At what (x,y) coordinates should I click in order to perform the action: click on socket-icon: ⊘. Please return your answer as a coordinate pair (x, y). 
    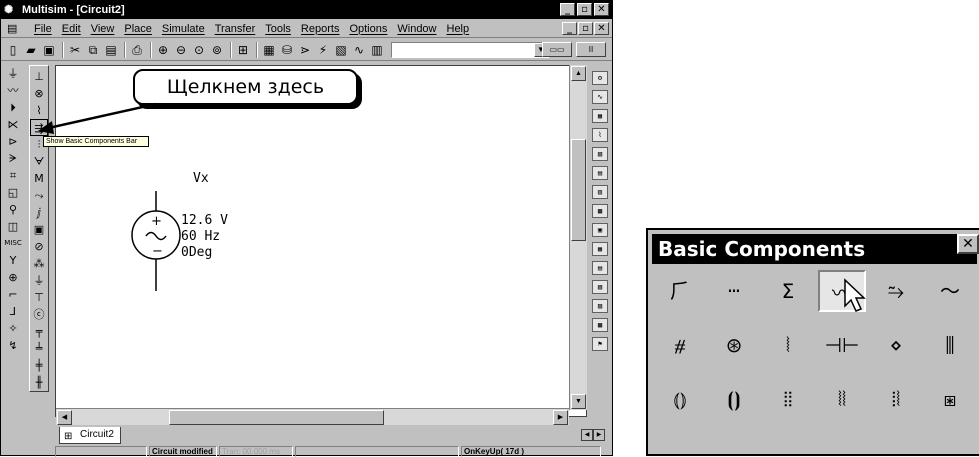
    Looking at the image, I should click on (39, 246).